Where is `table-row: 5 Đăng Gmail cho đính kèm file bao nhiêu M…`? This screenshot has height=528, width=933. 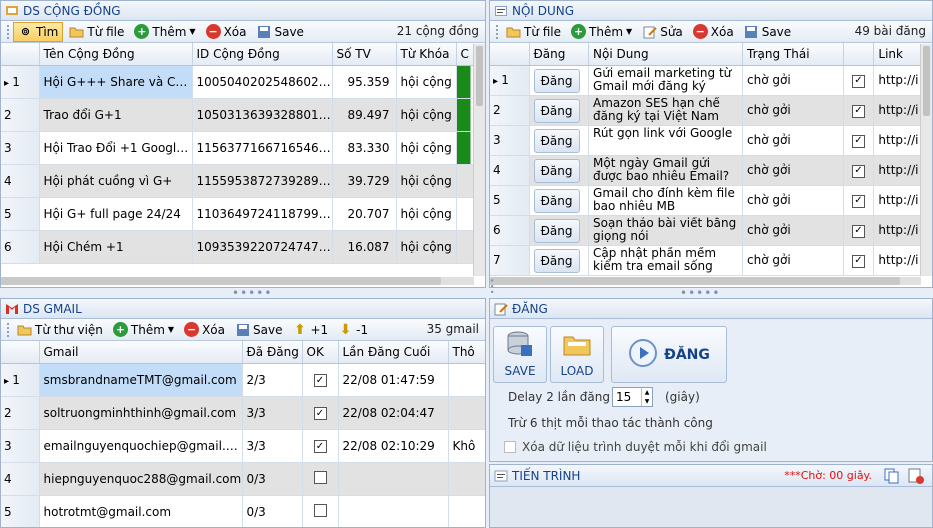 table-row: 5 Đăng Gmail cho đính kèm file bao nhiêu M… is located at coordinates (711, 200).